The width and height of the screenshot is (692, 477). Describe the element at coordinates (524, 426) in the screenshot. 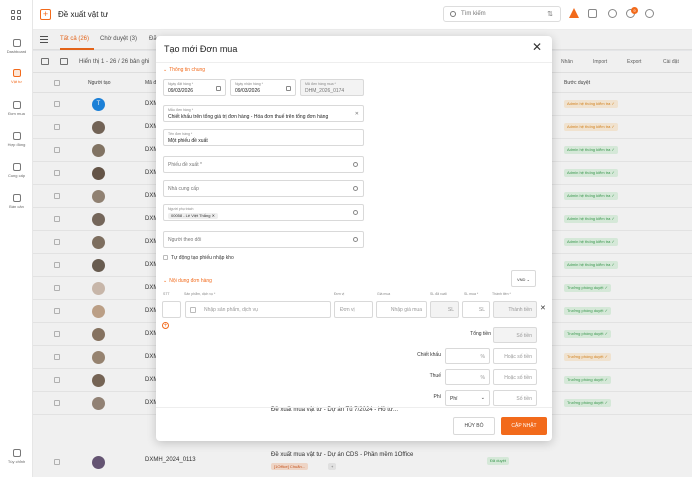

I see `save-button: CẬP NHẬT` at that location.